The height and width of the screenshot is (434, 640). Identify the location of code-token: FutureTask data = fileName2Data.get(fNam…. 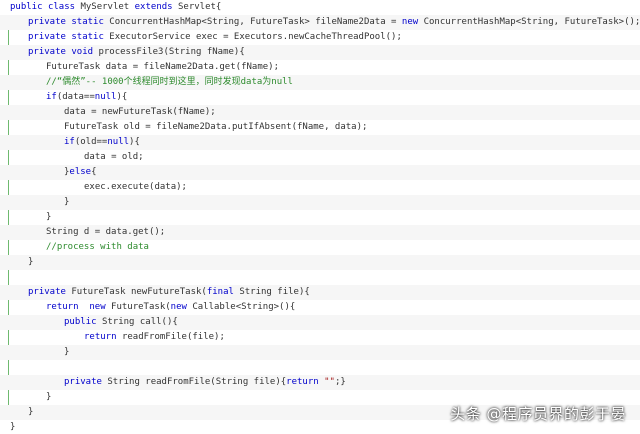
(162, 67).